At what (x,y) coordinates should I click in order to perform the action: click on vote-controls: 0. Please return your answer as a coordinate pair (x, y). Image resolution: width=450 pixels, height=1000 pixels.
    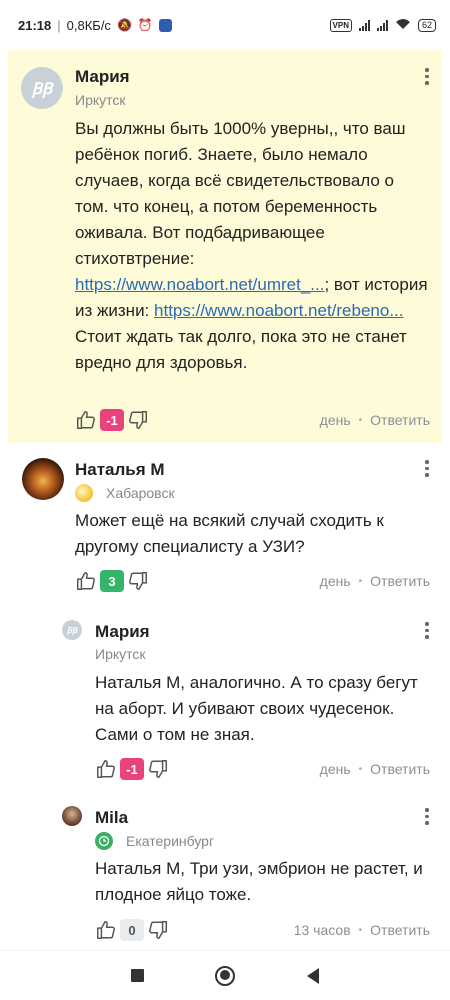
    Looking at the image, I should click on (132, 930).